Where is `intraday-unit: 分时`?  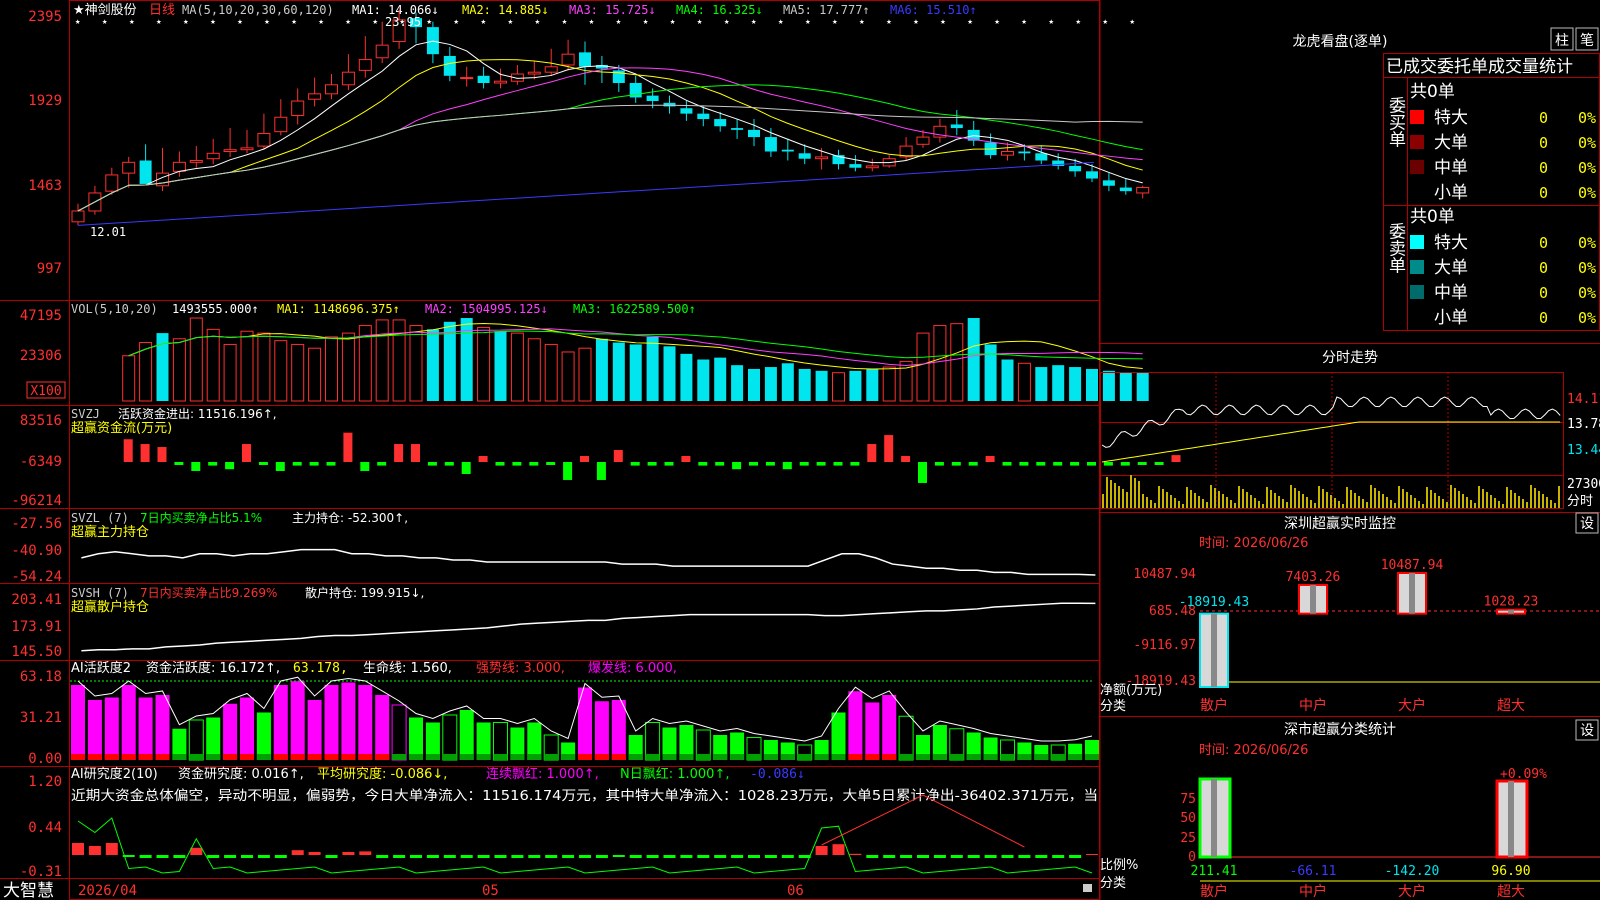 intraday-unit: 分时 is located at coordinates (1580, 501).